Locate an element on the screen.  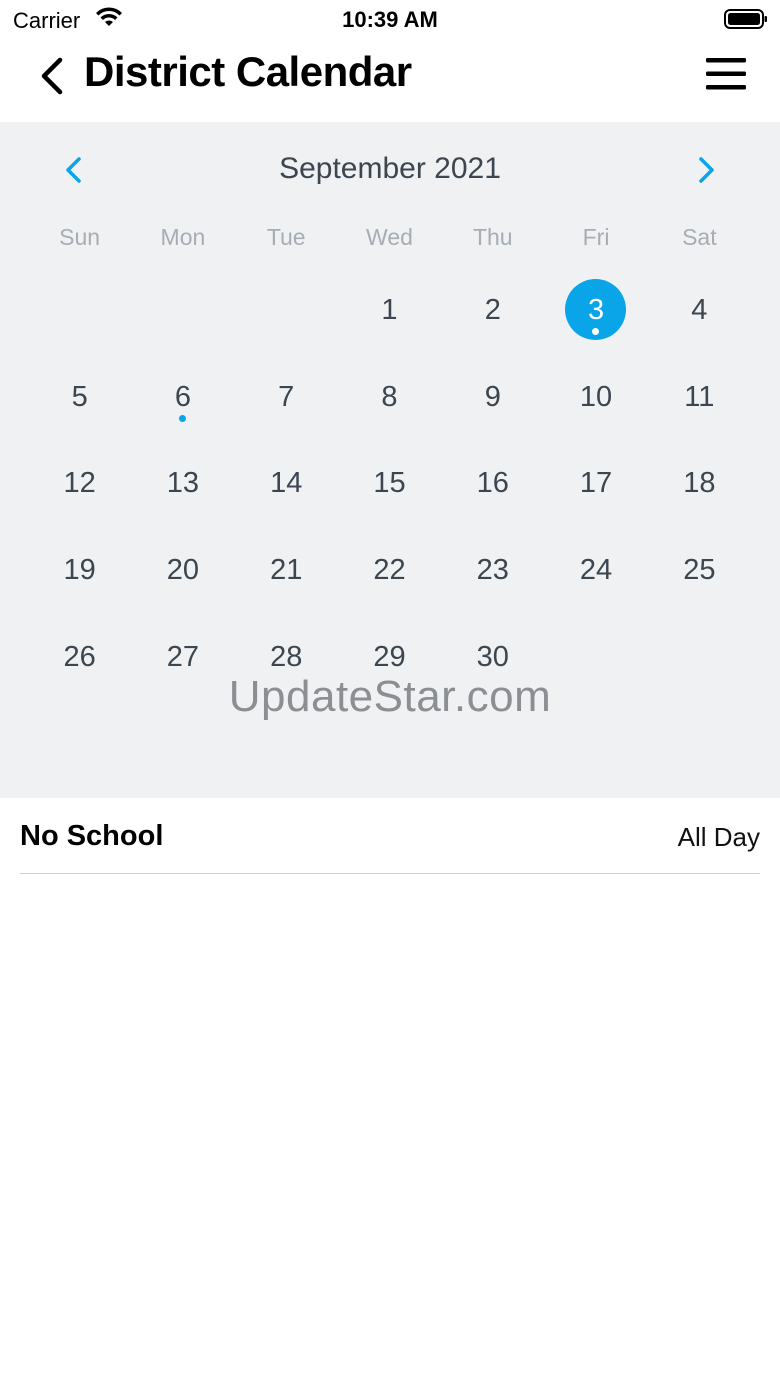
calendar-day: 21 is located at coordinates (286, 573).